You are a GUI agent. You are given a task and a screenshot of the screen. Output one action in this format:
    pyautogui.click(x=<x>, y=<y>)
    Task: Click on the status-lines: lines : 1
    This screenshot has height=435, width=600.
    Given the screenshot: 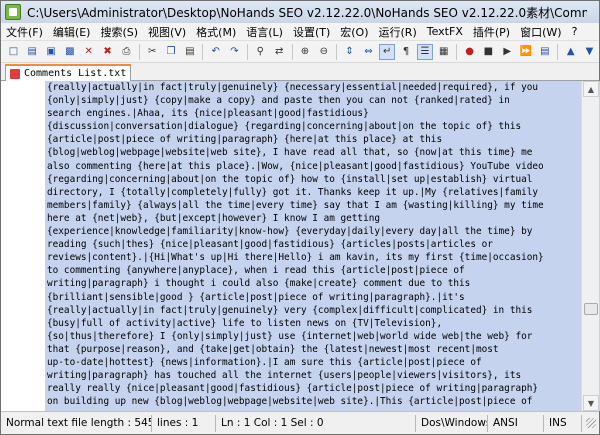 What is the action you would take?
    pyautogui.click(x=184, y=423)
    